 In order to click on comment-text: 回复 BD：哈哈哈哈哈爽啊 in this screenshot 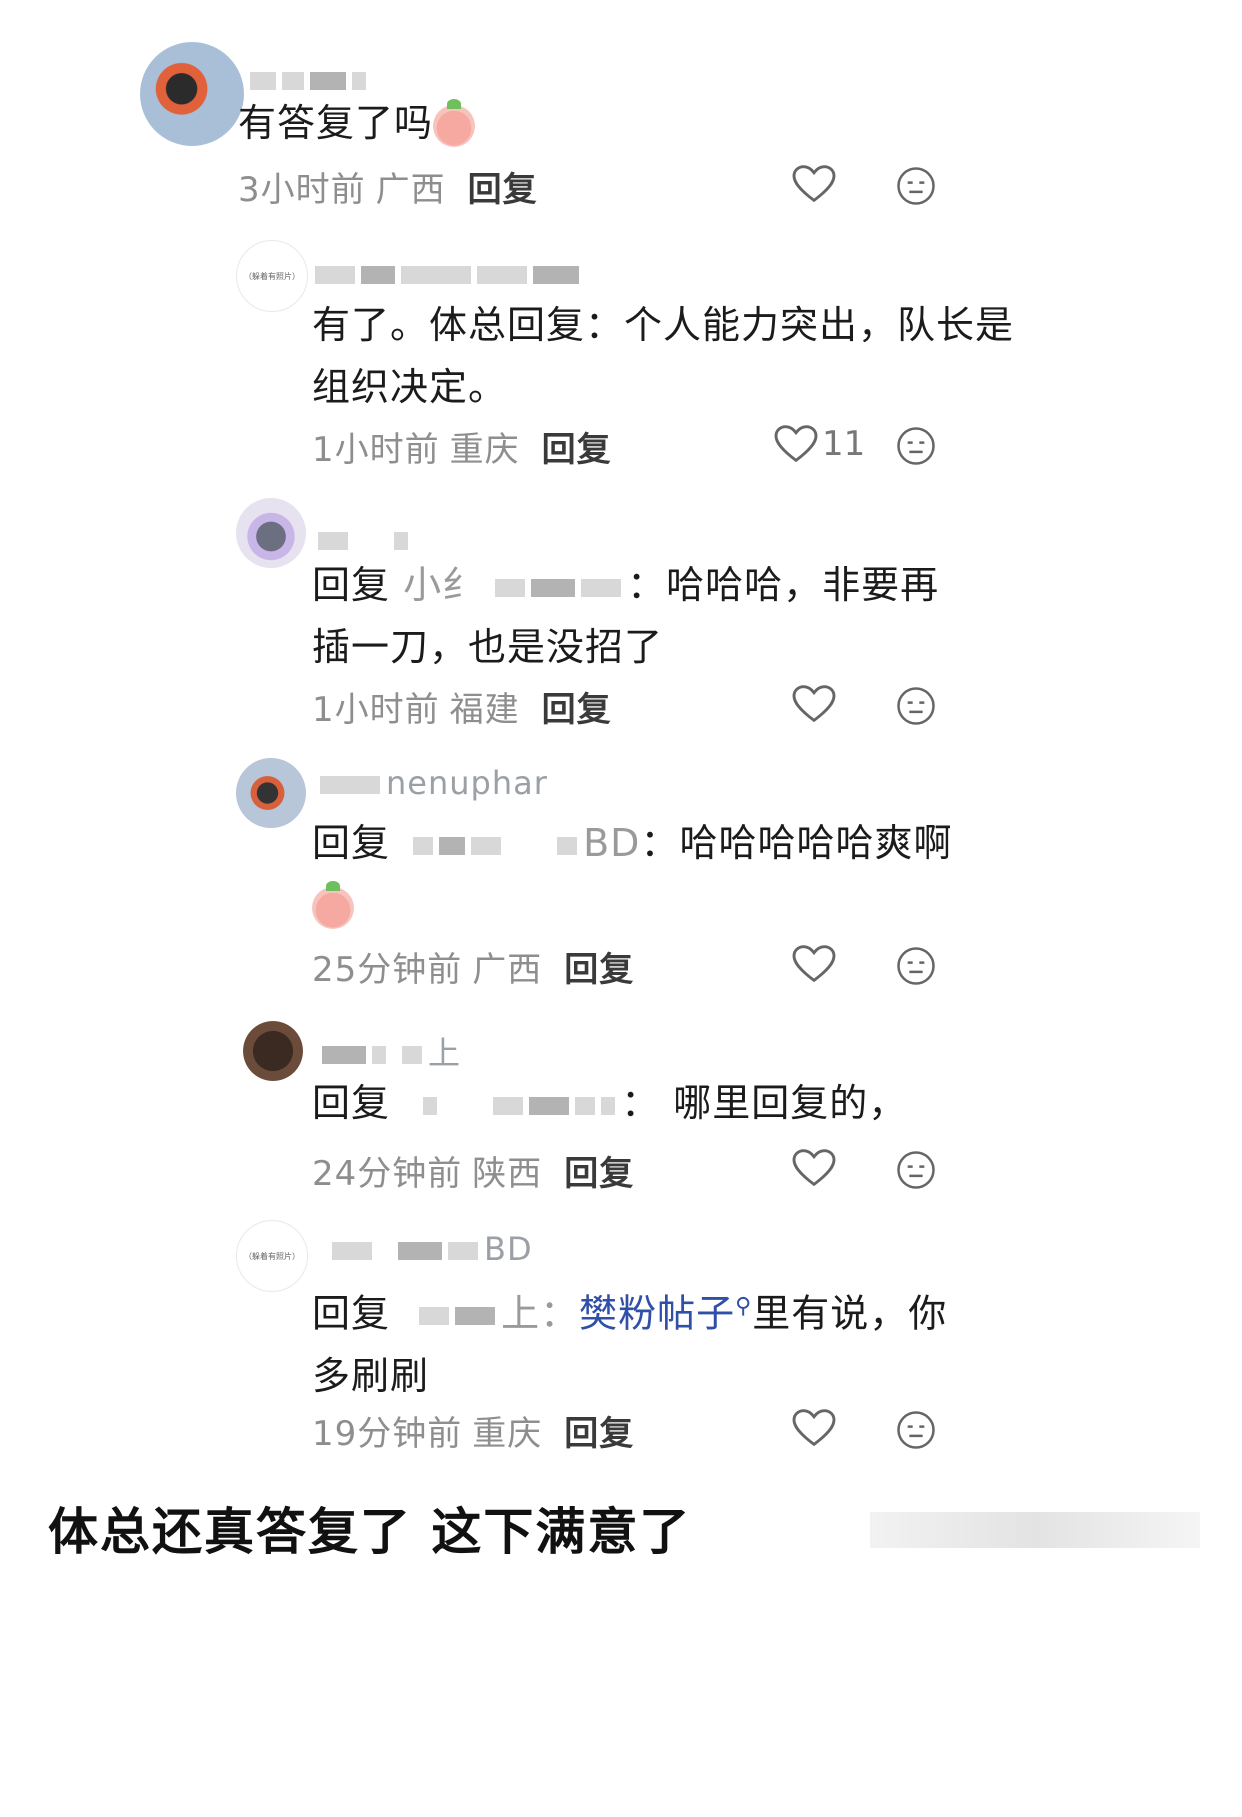, I will do `click(632, 874)`.